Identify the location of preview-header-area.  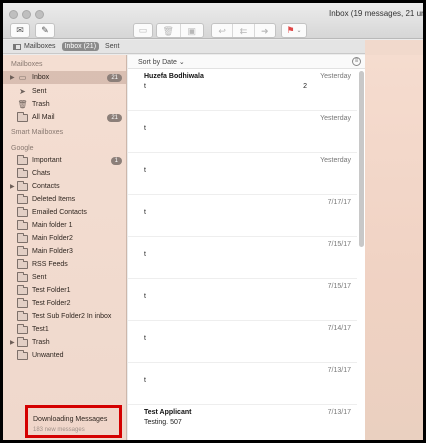
(394, 47).